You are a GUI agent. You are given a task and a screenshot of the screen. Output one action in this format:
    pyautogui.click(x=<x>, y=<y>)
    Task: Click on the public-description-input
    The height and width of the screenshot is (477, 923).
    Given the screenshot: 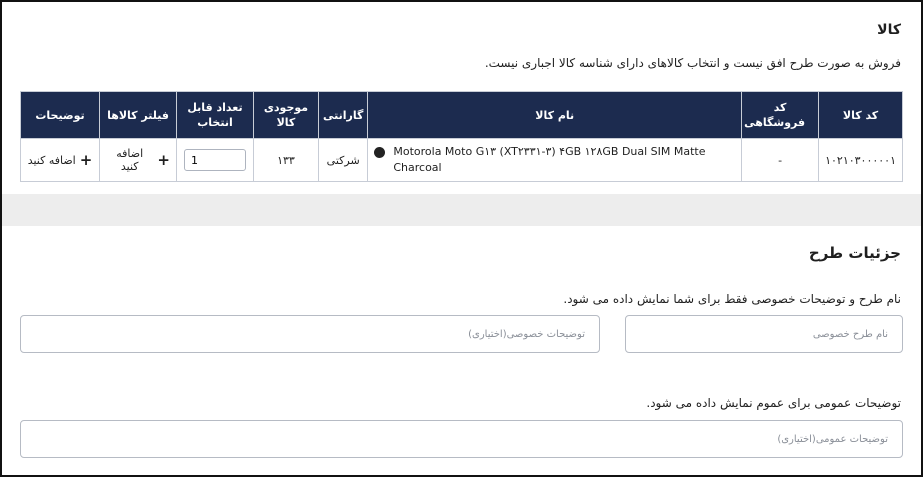 What is the action you would take?
    pyautogui.click(x=461, y=439)
    